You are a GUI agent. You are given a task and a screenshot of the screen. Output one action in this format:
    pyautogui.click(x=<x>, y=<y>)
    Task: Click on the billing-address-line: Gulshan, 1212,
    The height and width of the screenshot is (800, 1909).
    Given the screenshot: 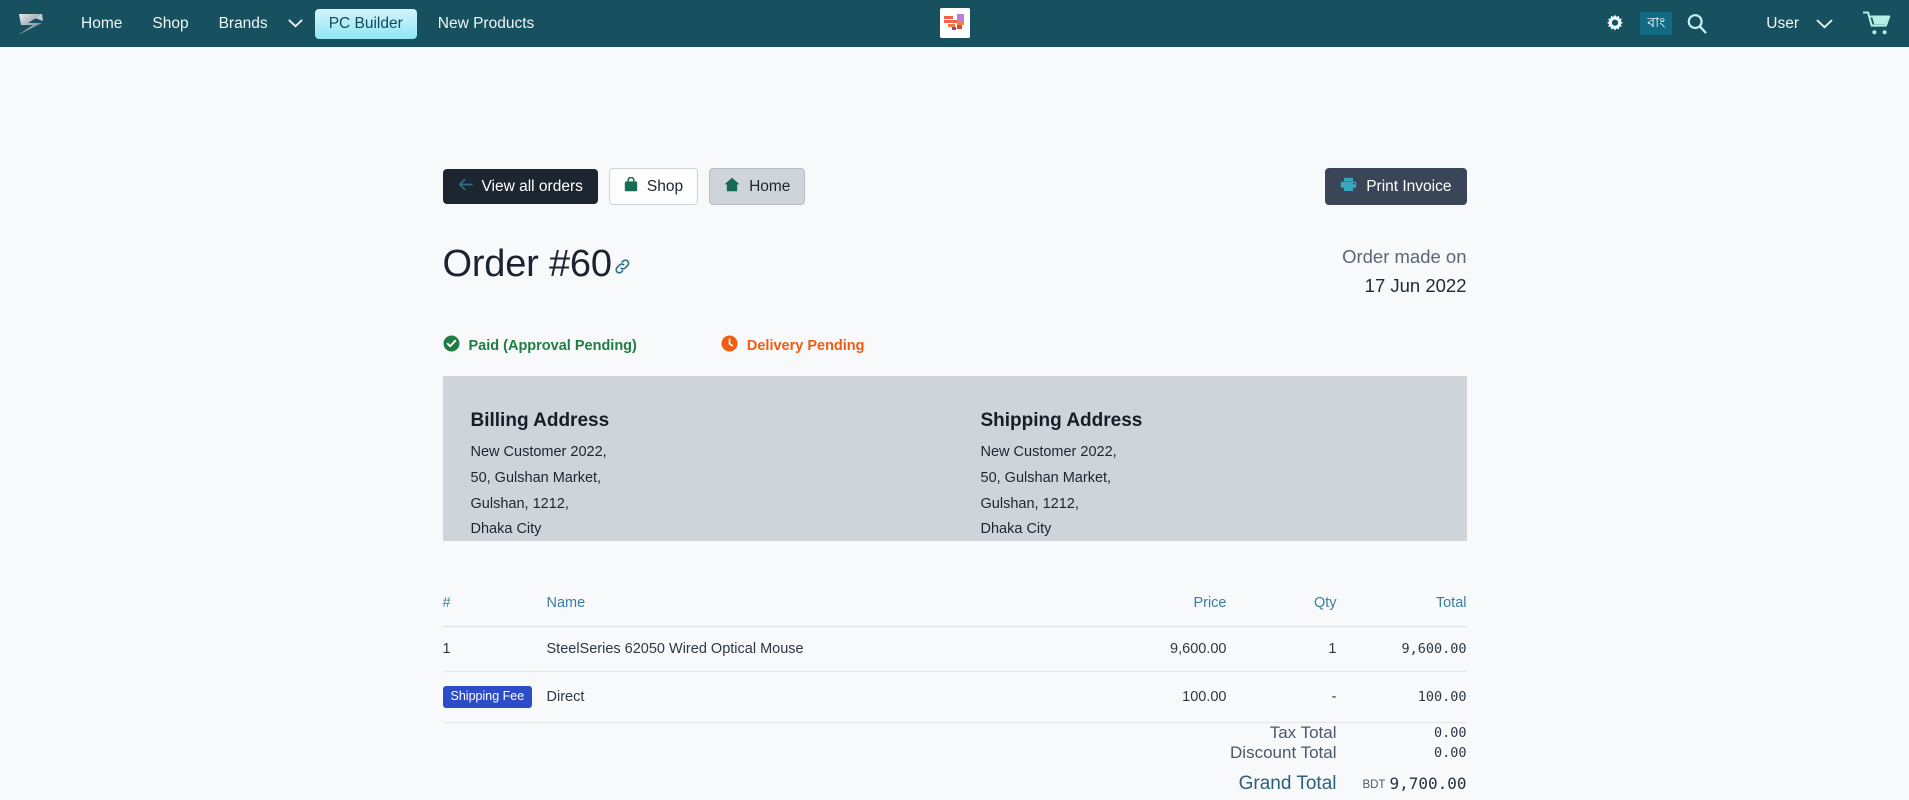 What is the action you would take?
    pyautogui.click(x=519, y=503)
    